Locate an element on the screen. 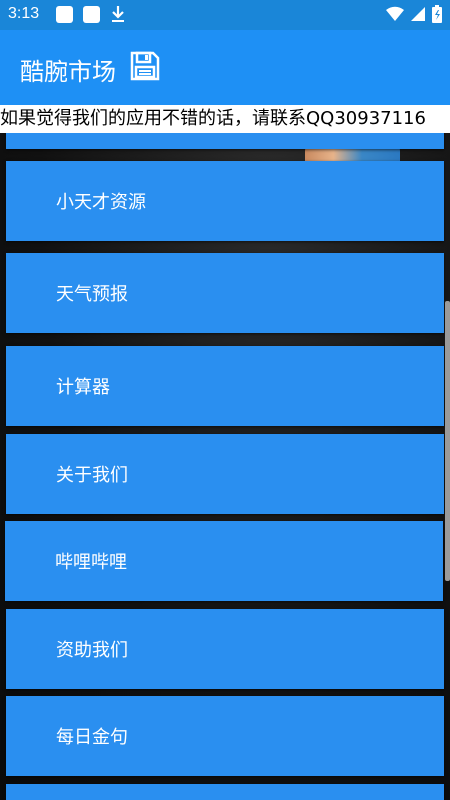 The height and width of the screenshot is (800, 450). menu-button-label: 哔哩哔哩 is located at coordinates (91, 562).